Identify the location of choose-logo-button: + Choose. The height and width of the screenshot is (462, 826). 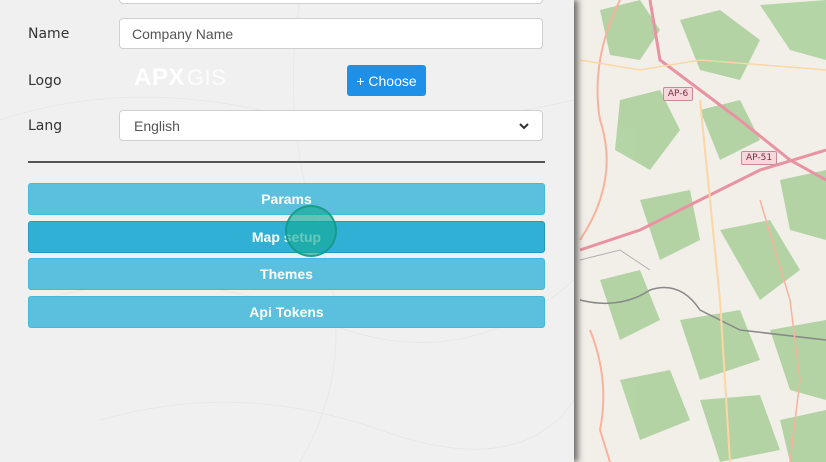
(386, 80).